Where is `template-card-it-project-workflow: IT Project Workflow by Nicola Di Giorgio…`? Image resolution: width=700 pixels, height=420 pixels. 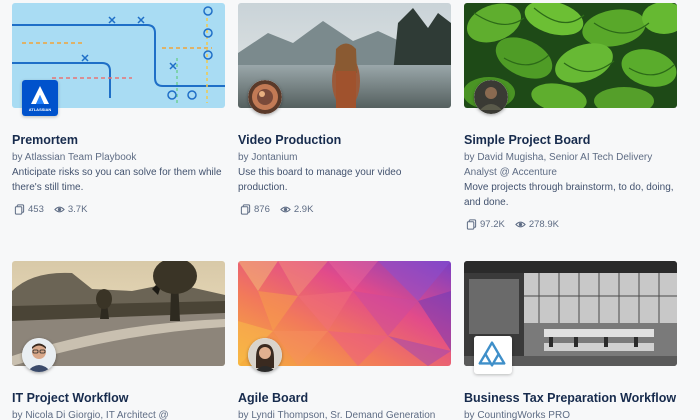
template-card-it-project-workflow: IT Project Workflow by Nicola Di Giorgio… is located at coordinates (118, 340).